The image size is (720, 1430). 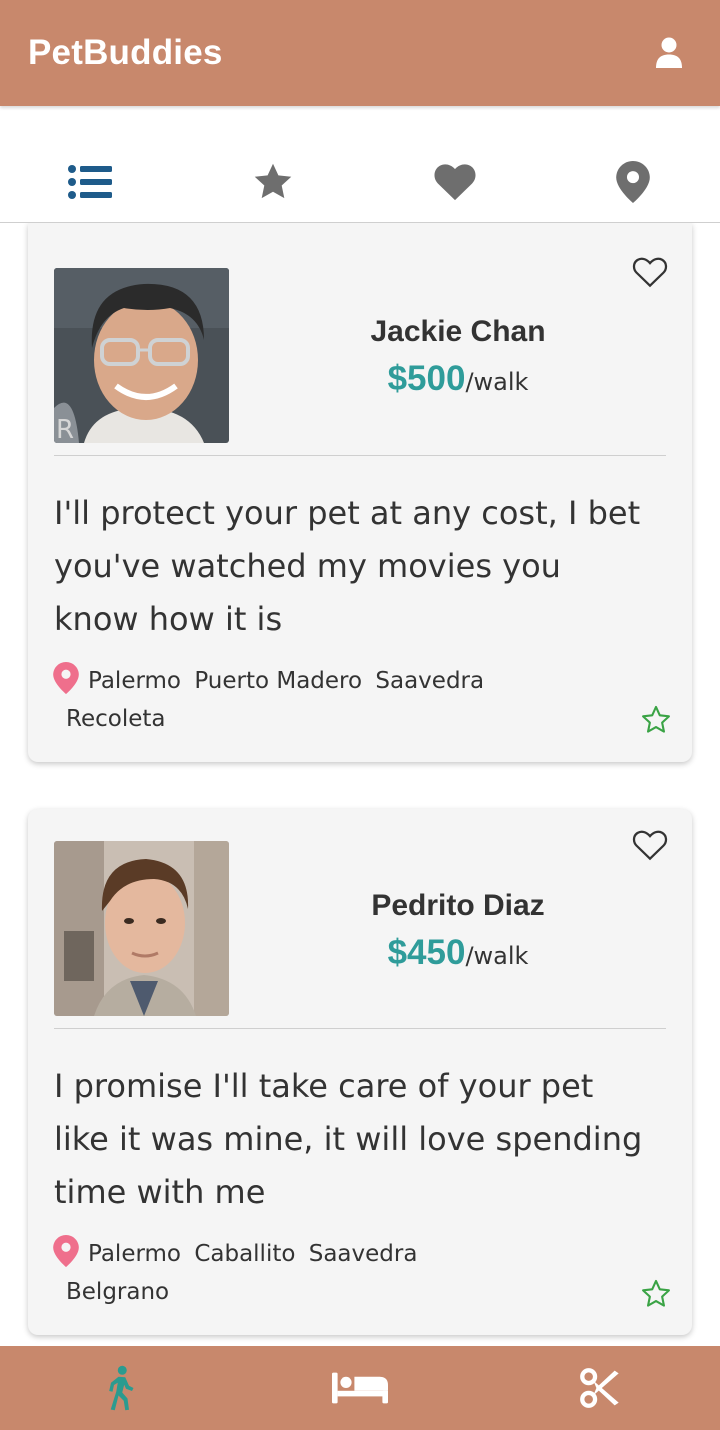 I want to click on map-pin-icon, so click(x=633, y=181).